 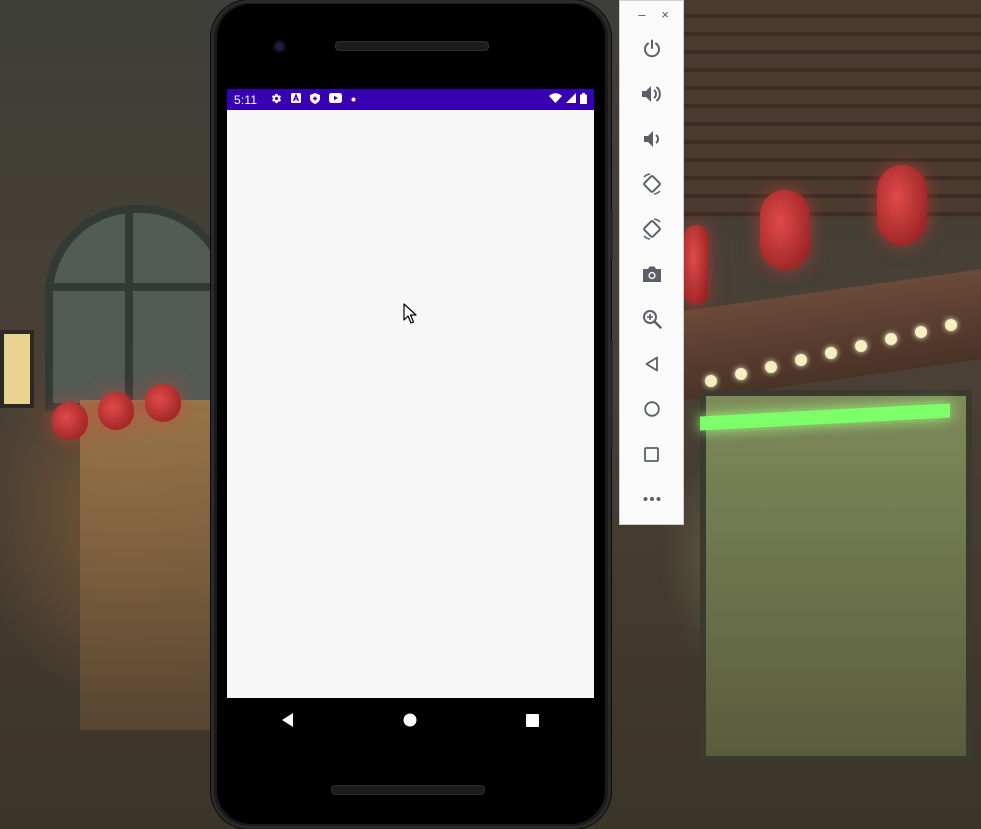 I want to click on wallpaper-shop-window, so click(x=836, y=576).